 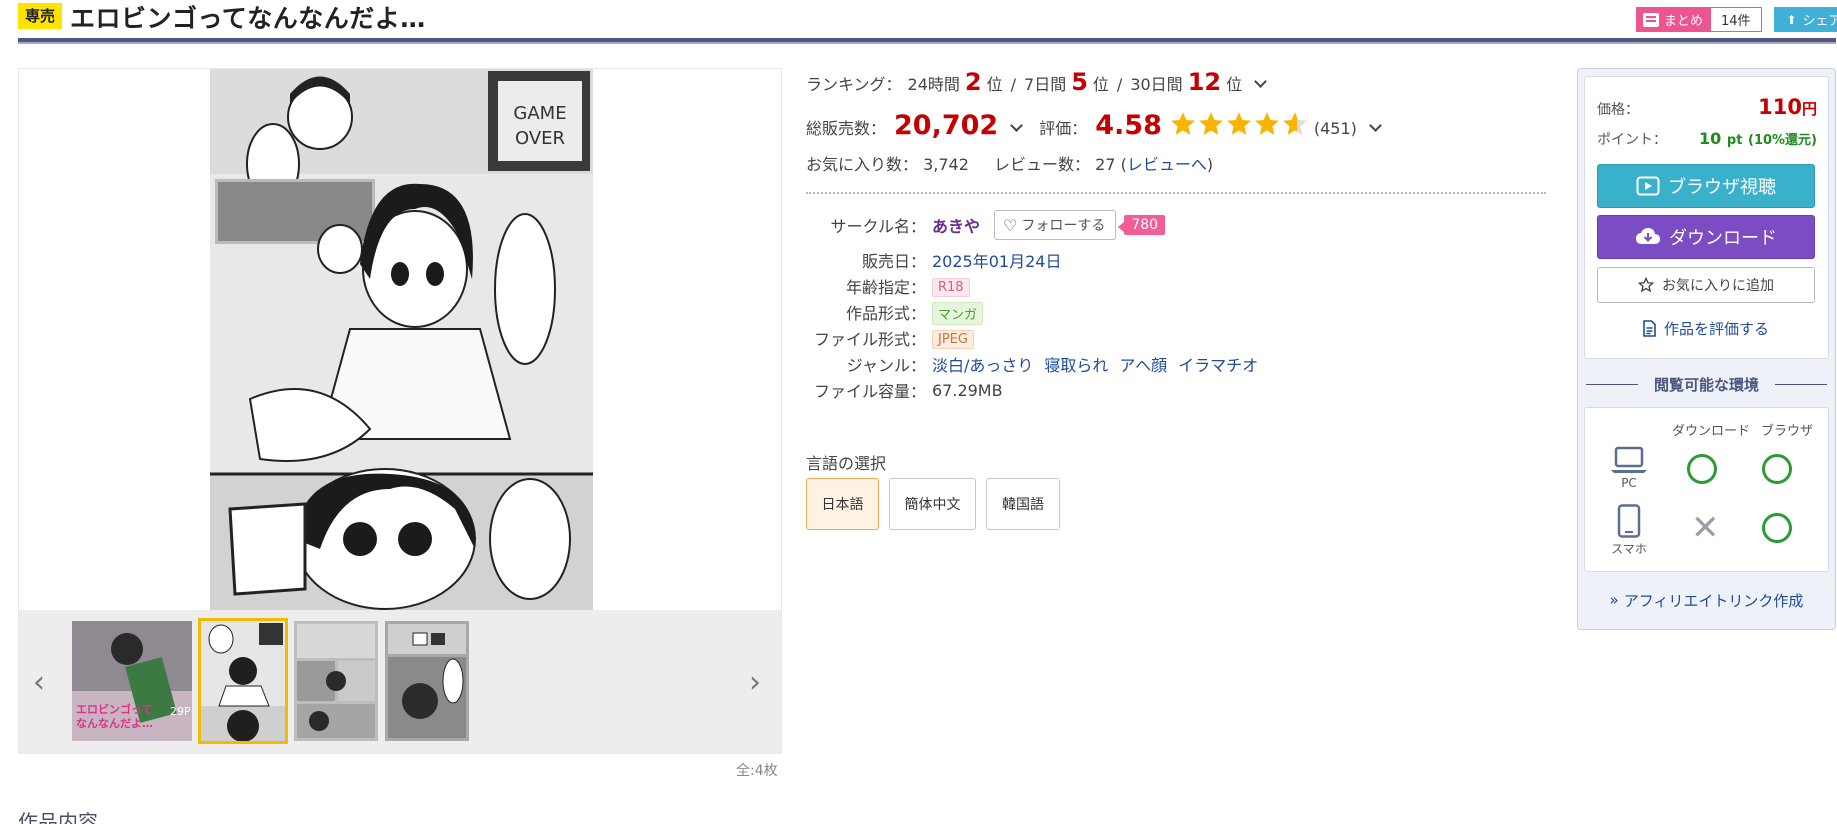 What do you see at coordinates (1143, 364) in the screenshot?
I see `genre-link: アヘ顔` at bounding box center [1143, 364].